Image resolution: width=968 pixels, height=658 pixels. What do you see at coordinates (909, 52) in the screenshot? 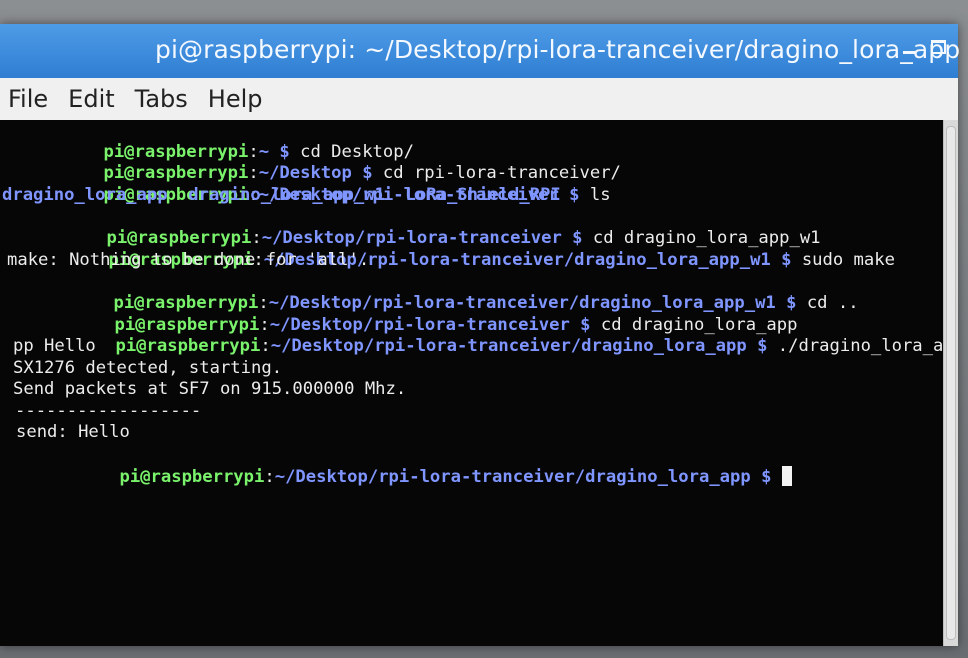
I see `minimize-icon` at bounding box center [909, 52].